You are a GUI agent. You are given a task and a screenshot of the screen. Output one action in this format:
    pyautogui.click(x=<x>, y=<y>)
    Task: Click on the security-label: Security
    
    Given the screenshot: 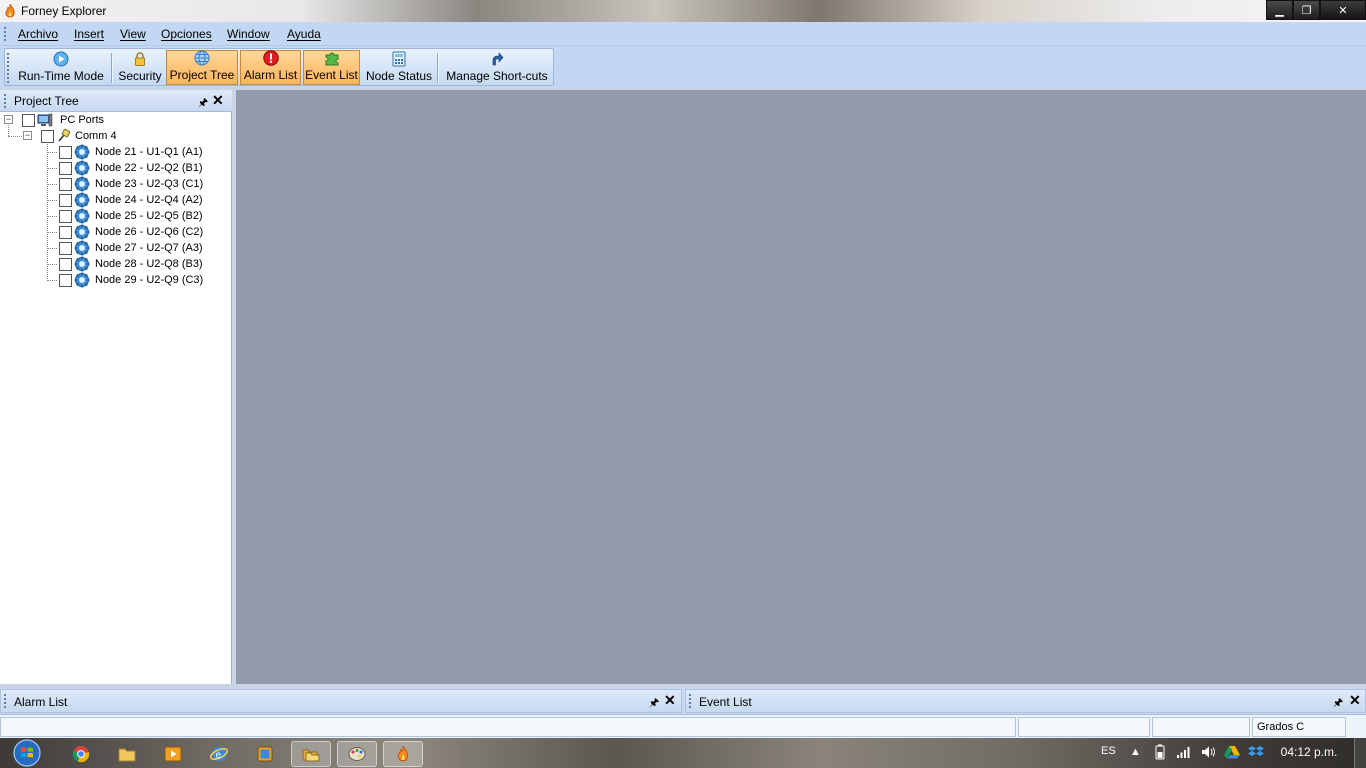 What is the action you would take?
    pyautogui.click(x=140, y=76)
    